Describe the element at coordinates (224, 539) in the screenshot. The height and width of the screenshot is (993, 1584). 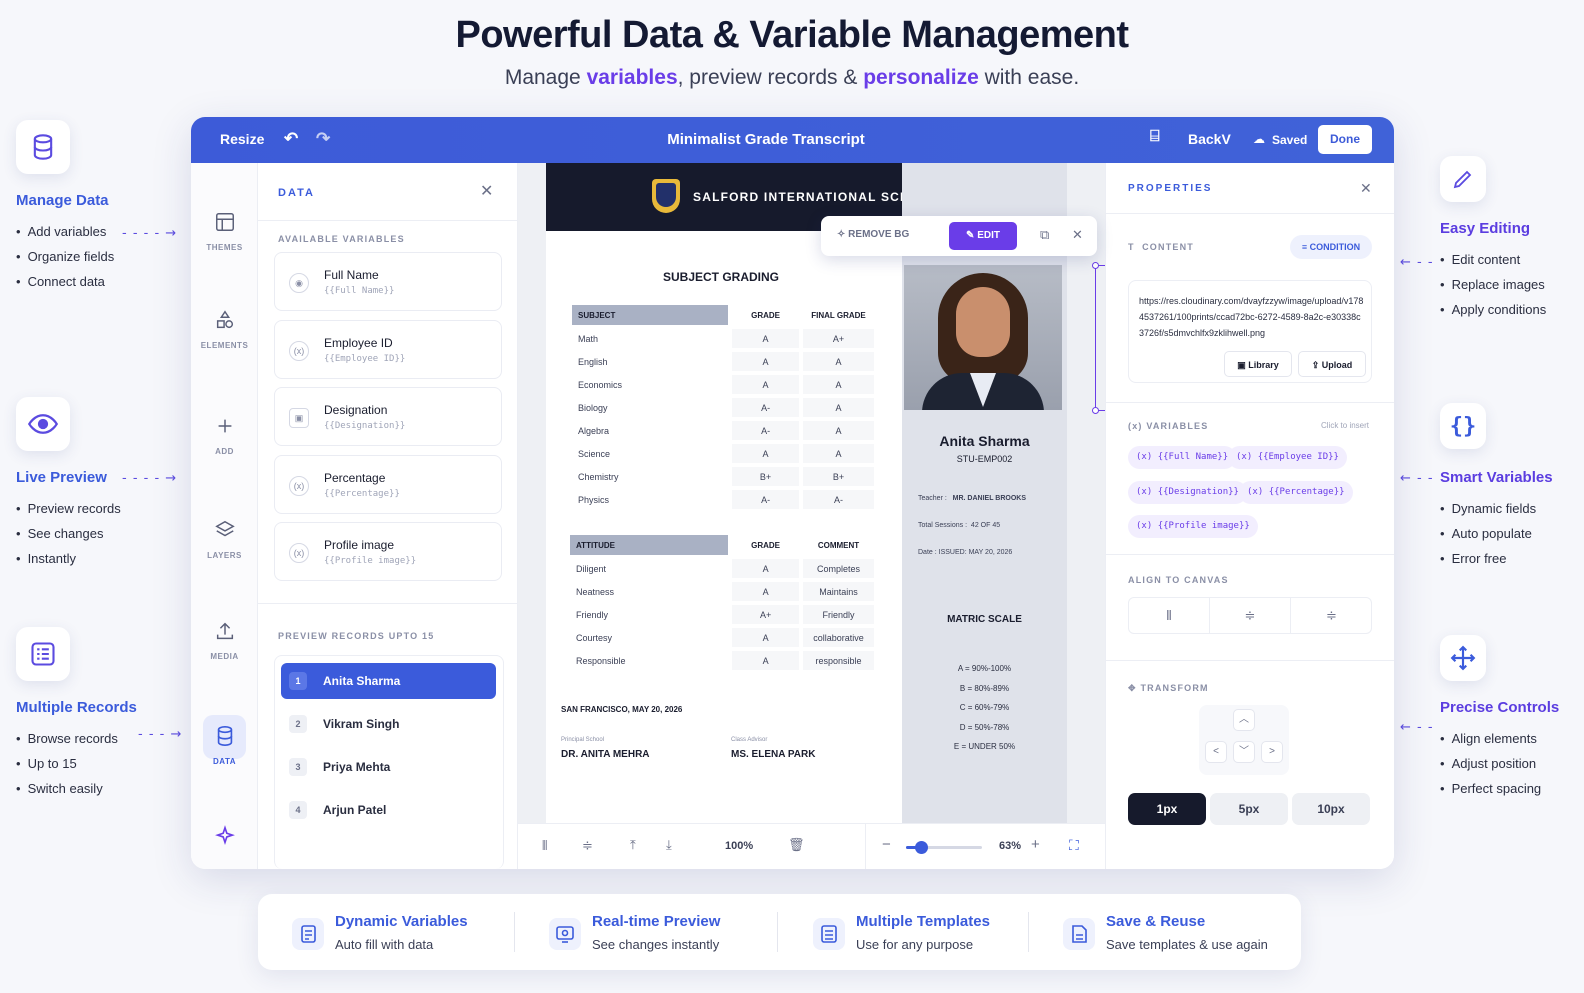
I see `rail-layers: LAYERS` at that location.